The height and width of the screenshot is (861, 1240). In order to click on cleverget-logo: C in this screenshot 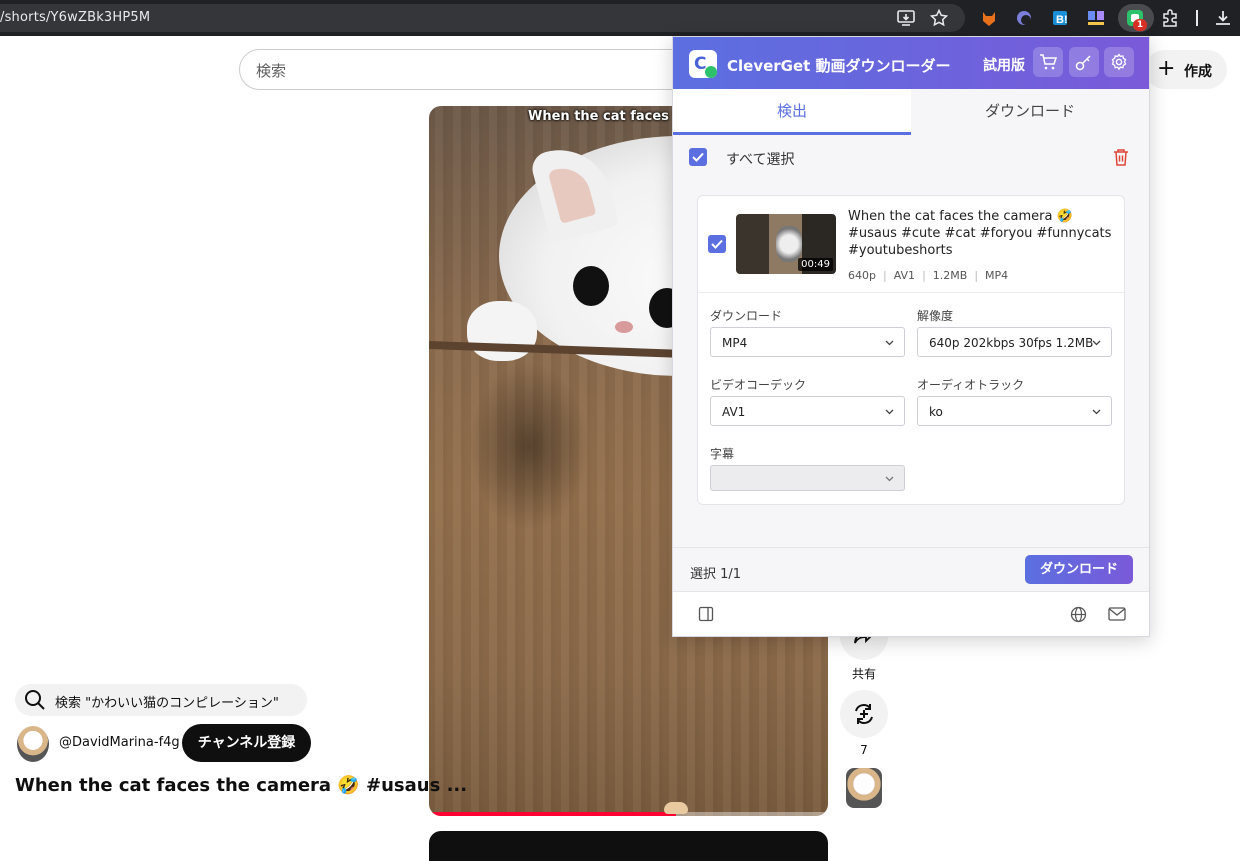, I will do `click(703, 64)`.